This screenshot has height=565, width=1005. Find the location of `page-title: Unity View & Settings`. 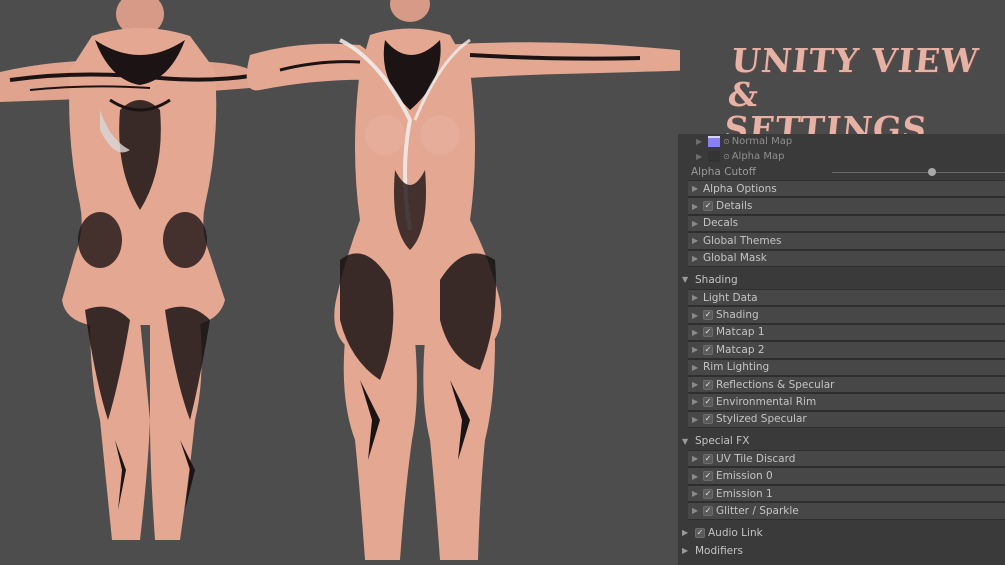

page-title: Unity View & Settings is located at coordinates (863, 94).